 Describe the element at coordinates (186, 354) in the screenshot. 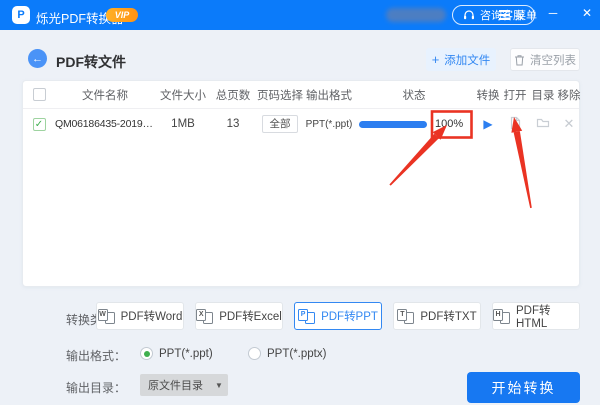

I see `radio-ppt-label: PPT(*.ppt)` at that location.